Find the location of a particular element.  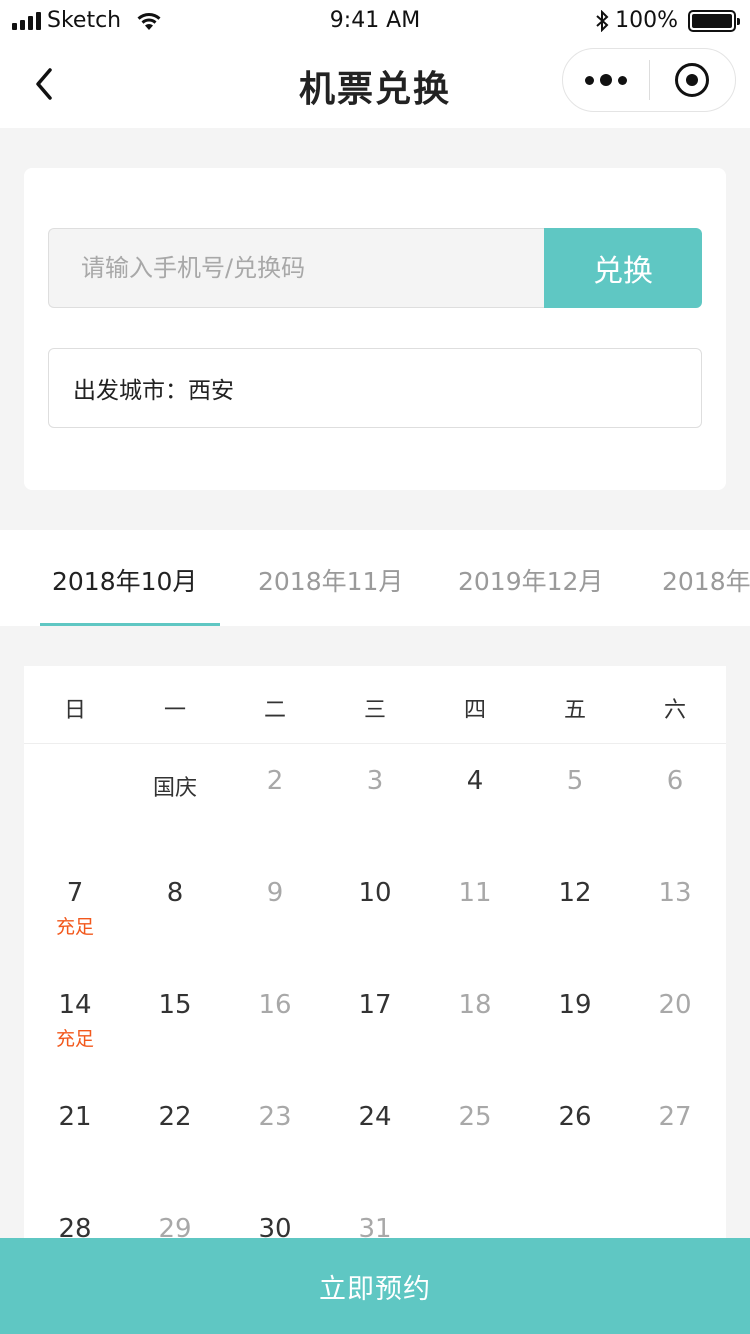

calendar-day-number: 27 is located at coordinates (675, 1117).